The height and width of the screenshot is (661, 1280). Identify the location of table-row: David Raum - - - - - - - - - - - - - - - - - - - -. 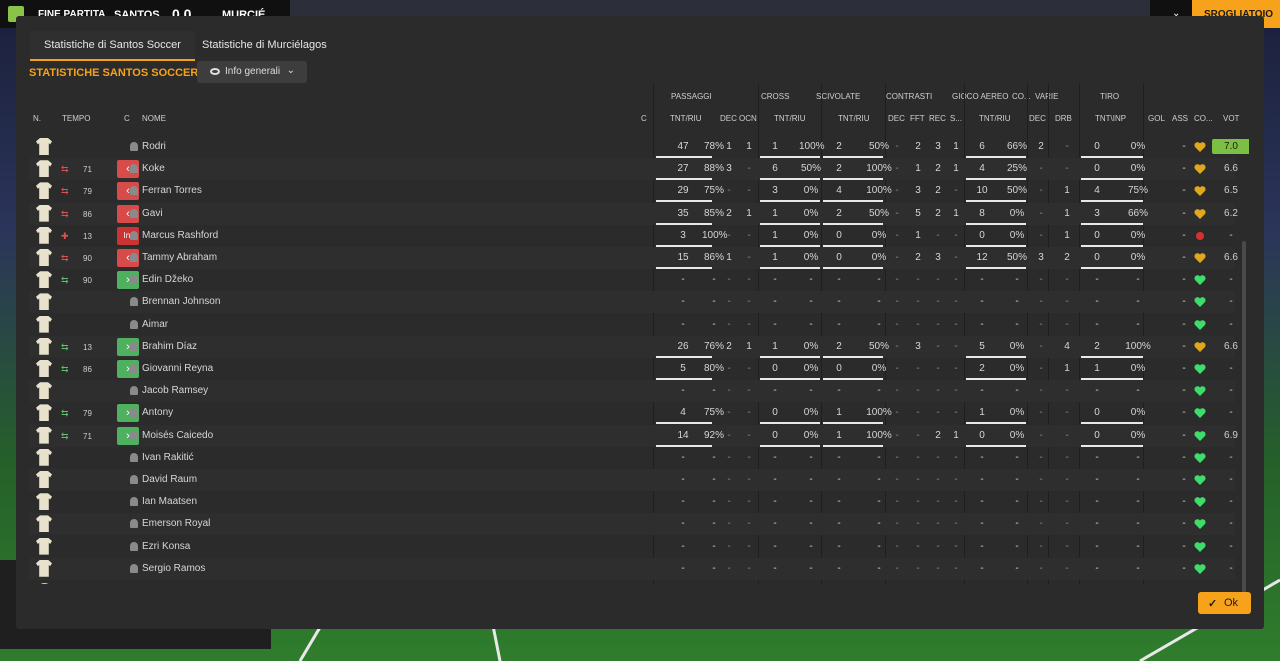
(632, 480).